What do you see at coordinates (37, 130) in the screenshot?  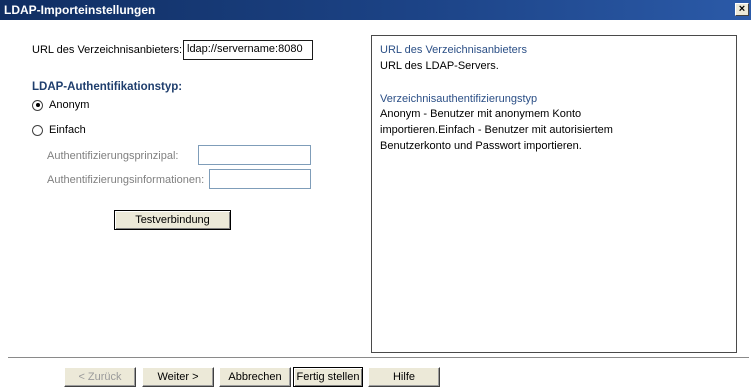 I see `radio-simple-indicator` at bounding box center [37, 130].